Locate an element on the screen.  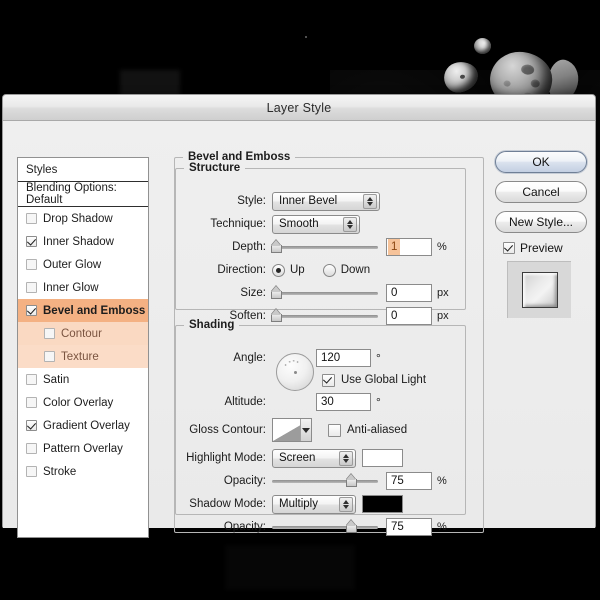
ok-button: OK is located at coordinates (541, 162).